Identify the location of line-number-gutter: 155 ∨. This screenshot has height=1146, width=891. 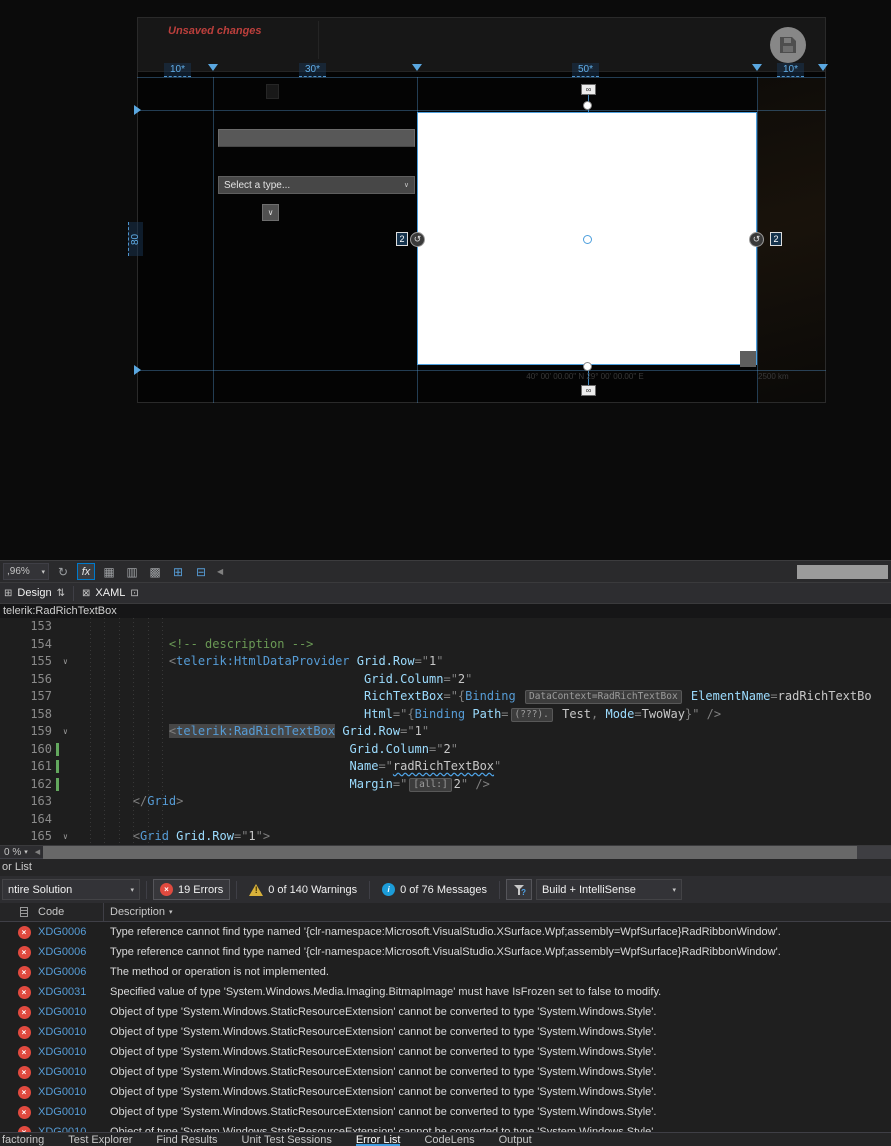
(37, 662).